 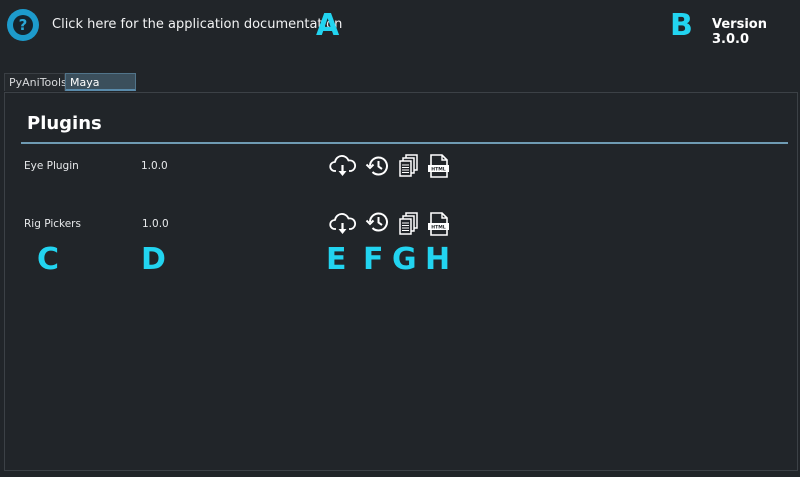 I want to click on annotation-marker-b: B, so click(x=681, y=25).